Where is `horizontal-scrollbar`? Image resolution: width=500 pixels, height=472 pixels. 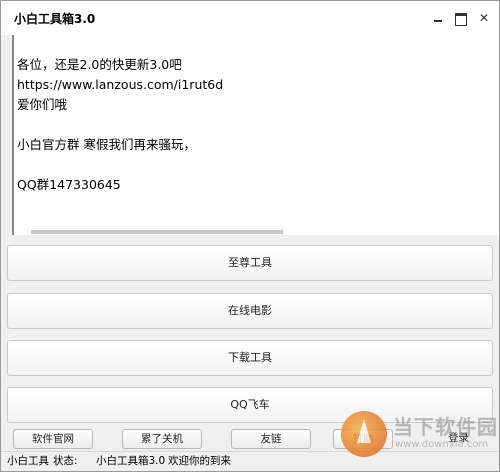 horizontal-scrollbar is located at coordinates (157, 232).